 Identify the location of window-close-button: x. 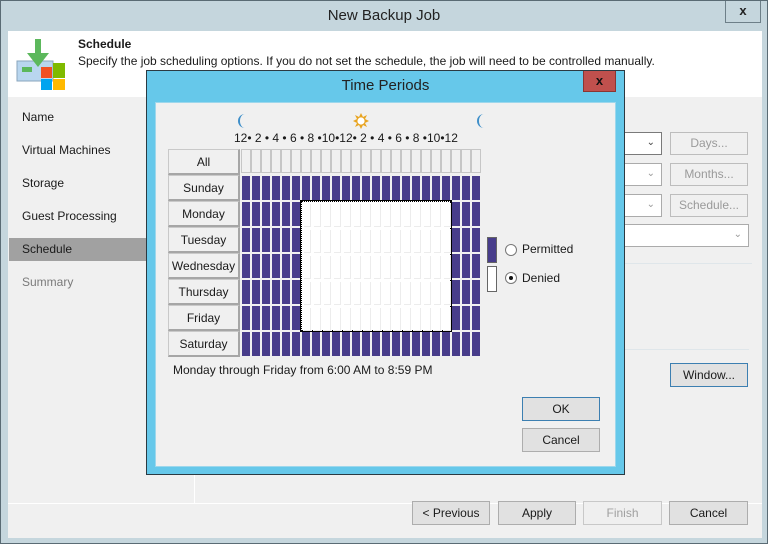
(743, 12).